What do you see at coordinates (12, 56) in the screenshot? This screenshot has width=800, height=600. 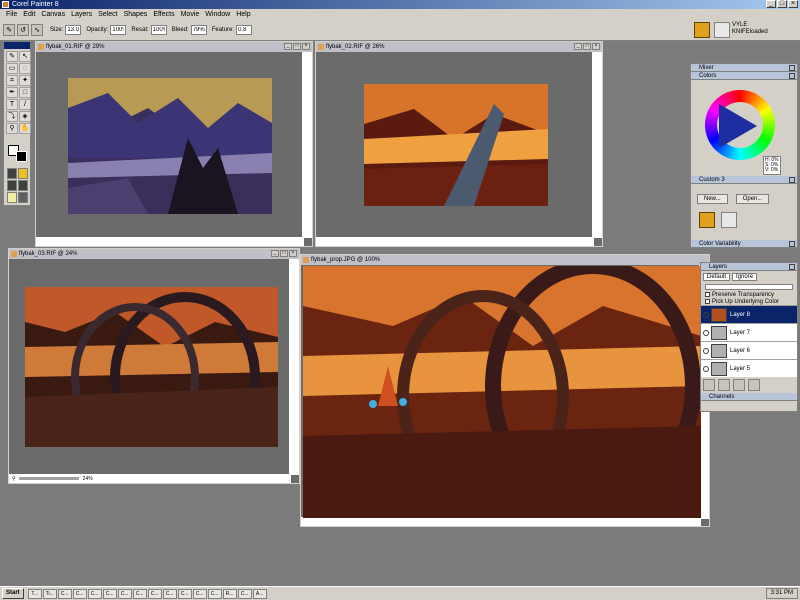 I see `brush-icon: ✎` at bounding box center [12, 56].